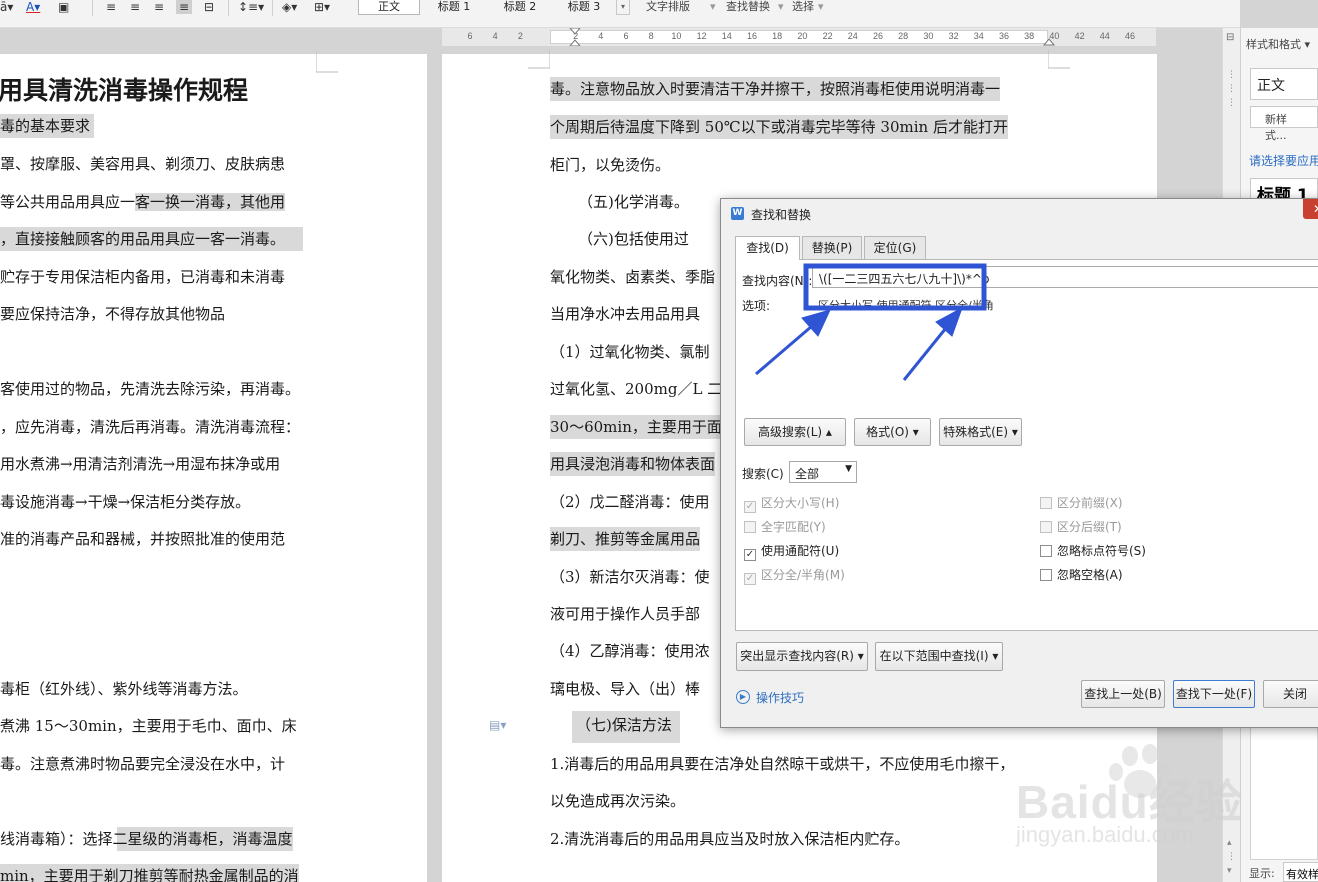  I want to click on style-heading-3: 标题 3, so click(584, 7).